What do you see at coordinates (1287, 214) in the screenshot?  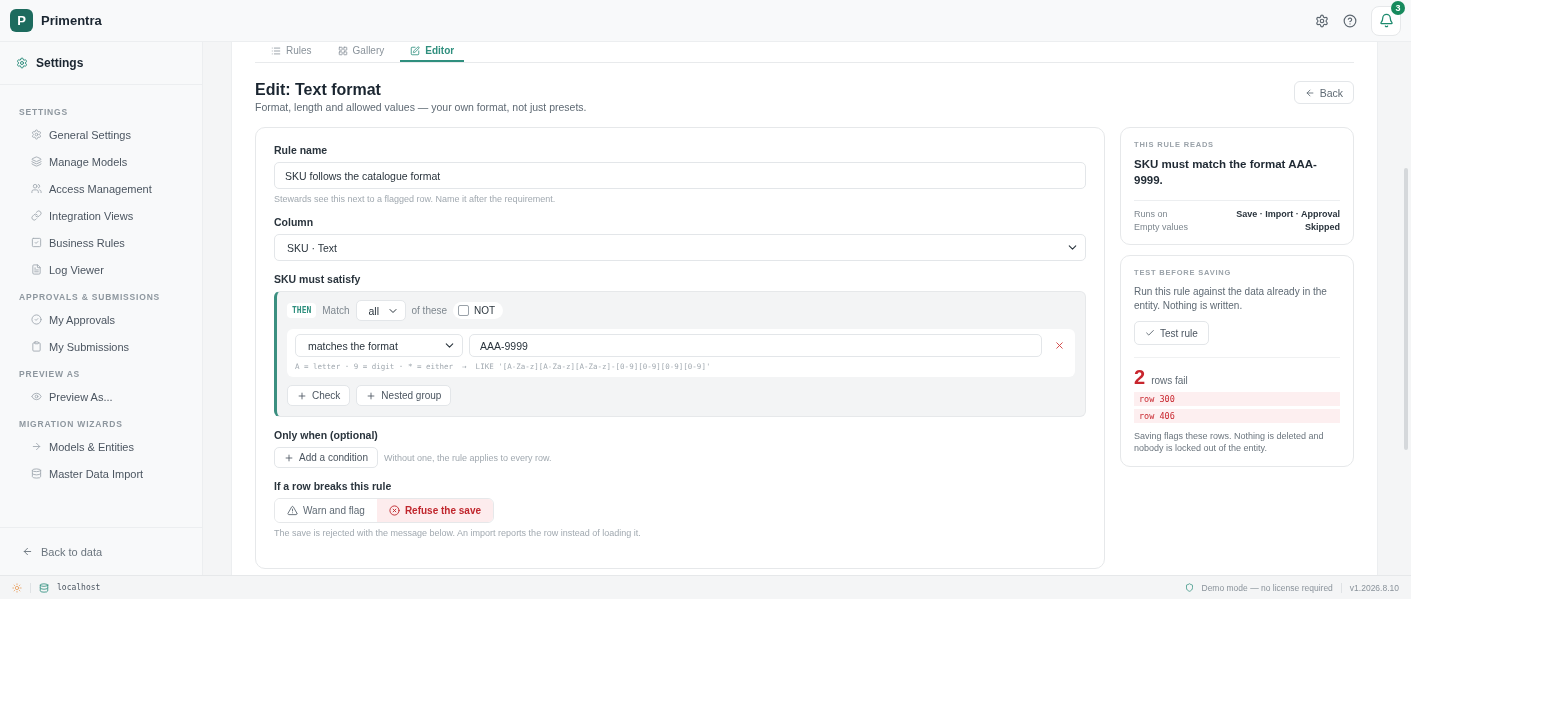 I see `fact-value: Save · Import · Approval` at bounding box center [1287, 214].